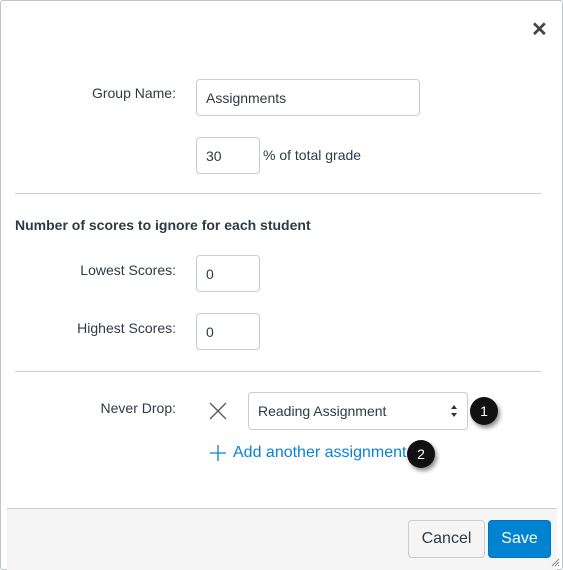 The width and height of the screenshot is (563, 570). I want to click on never-drop-select: Reading Assignment, so click(358, 411).